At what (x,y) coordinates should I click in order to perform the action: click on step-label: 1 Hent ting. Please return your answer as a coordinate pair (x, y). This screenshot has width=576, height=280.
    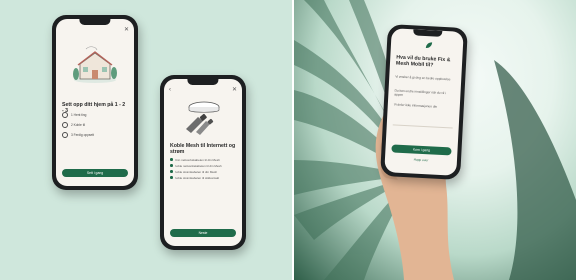
    Looking at the image, I should click on (79, 115).